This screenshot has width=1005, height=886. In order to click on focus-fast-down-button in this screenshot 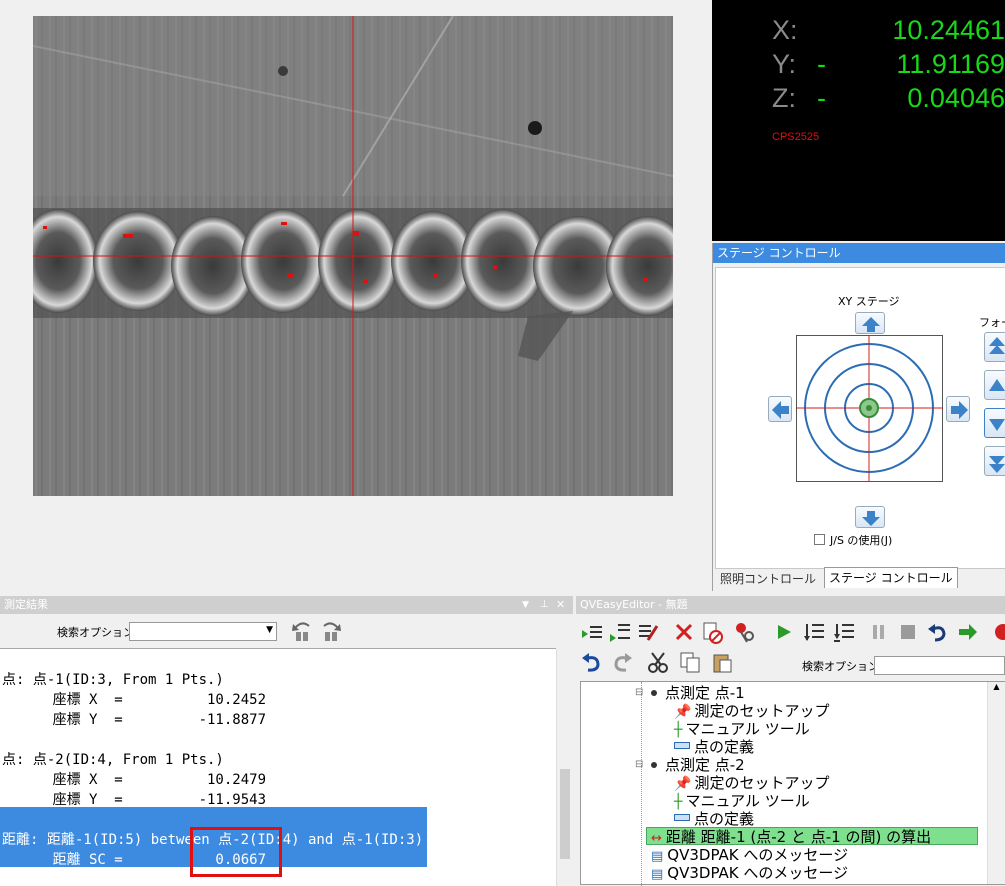, I will do `click(994, 461)`.